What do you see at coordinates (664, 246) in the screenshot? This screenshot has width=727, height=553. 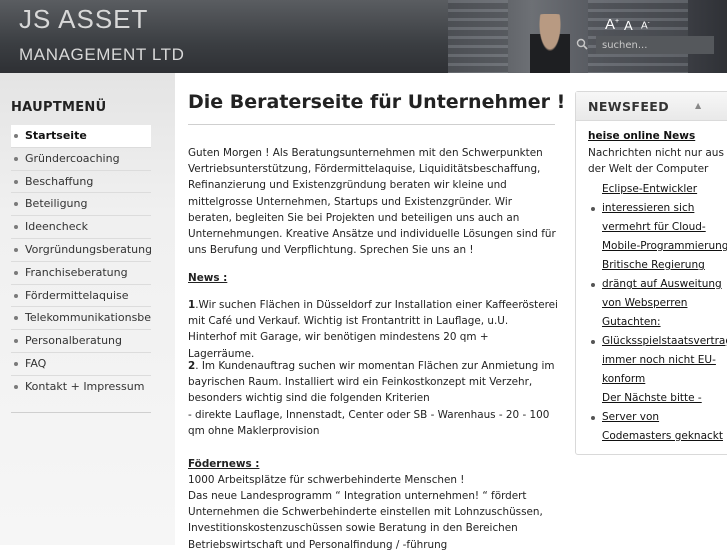 I see `feed-item-line: Mobile-Programmierung` at bounding box center [664, 246].